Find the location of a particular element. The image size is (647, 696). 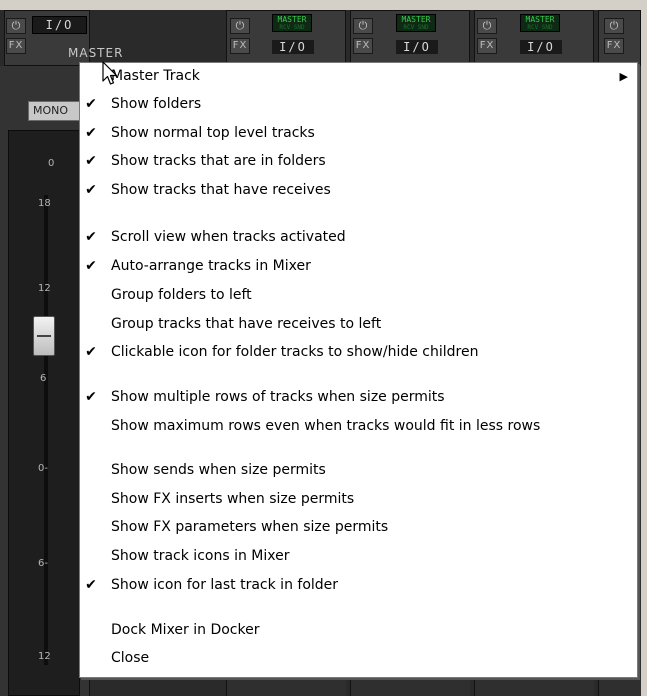

menu-item-label: Close is located at coordinates (130, 658).